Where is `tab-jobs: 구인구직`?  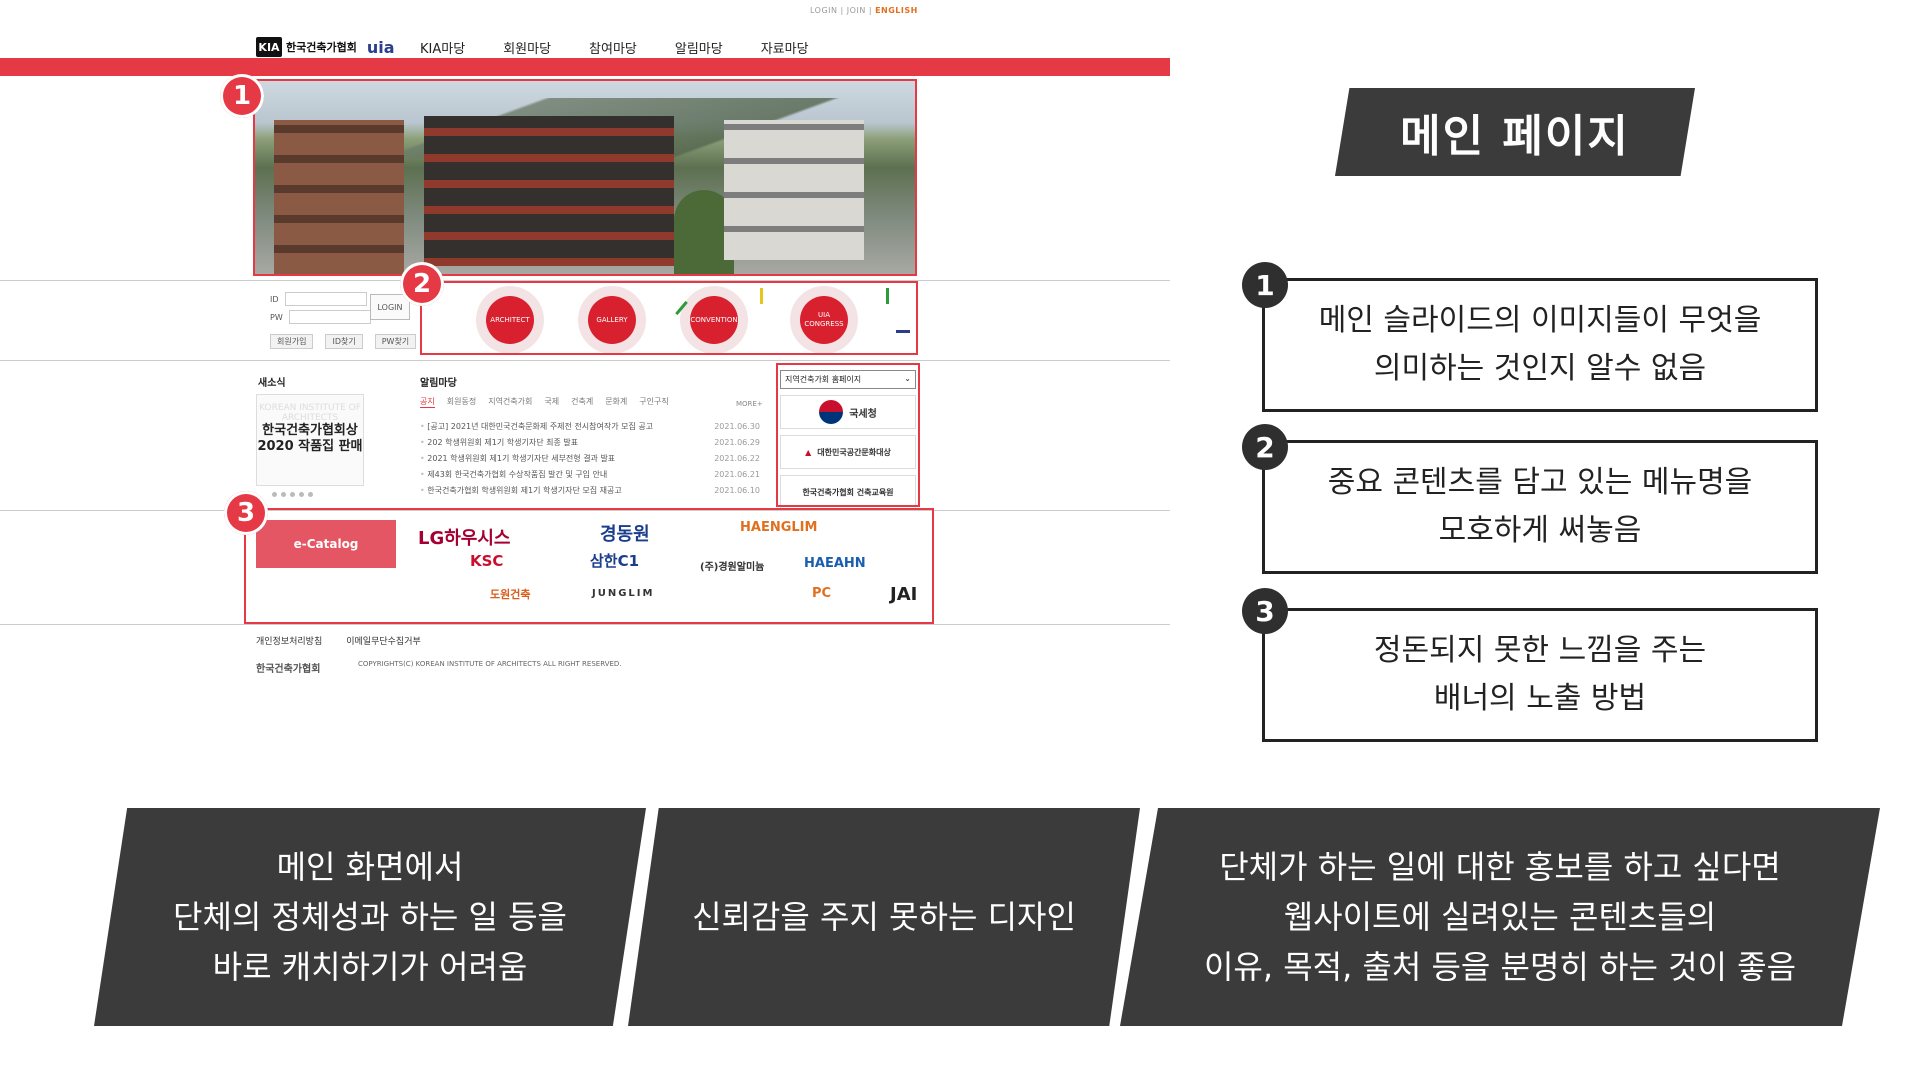
tab-jobs: 구인구직 is located at coordinates (653, 402).